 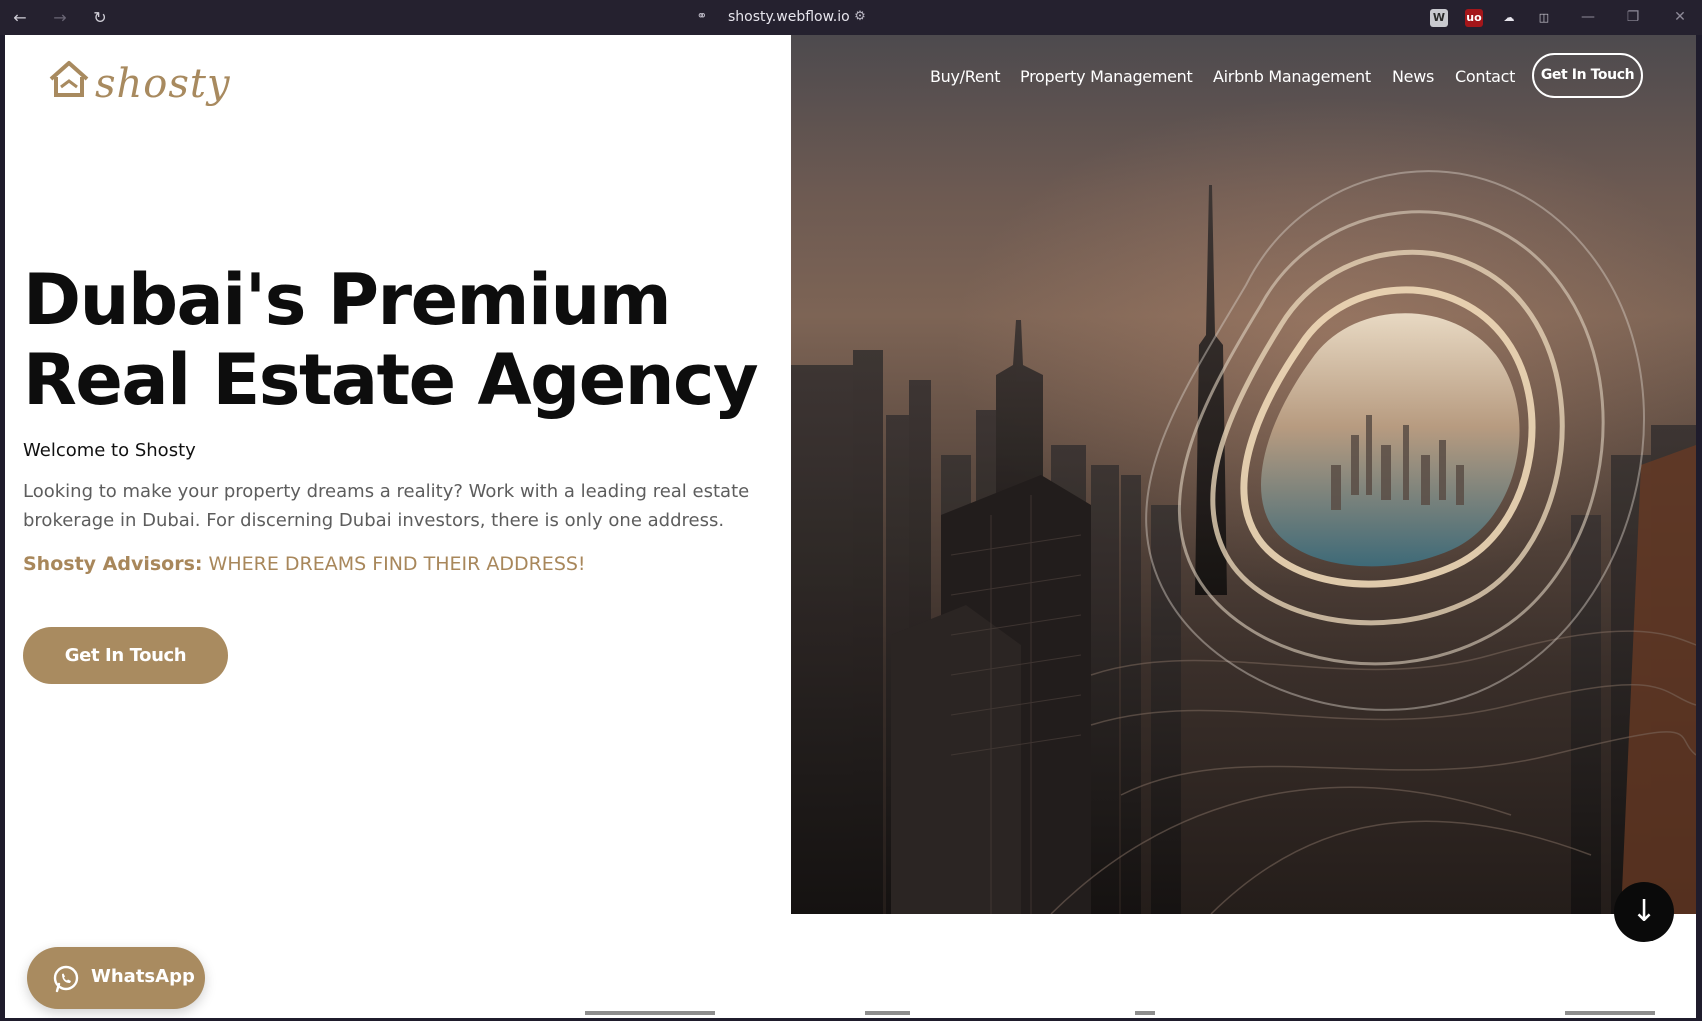 What do you see at coordinates (702, 17) in the screenshot?
I see `link-icon: ⚭` at bounding box center [702, 17].